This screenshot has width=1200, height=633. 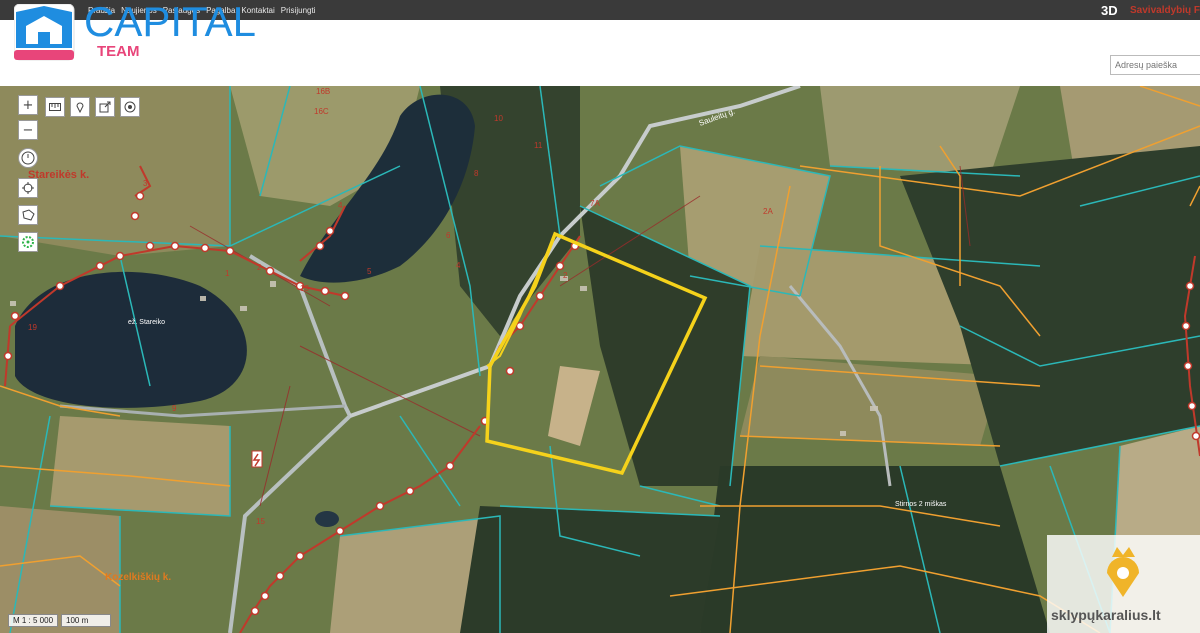 I want to click on layers-icon, so click(x=28, y=242).